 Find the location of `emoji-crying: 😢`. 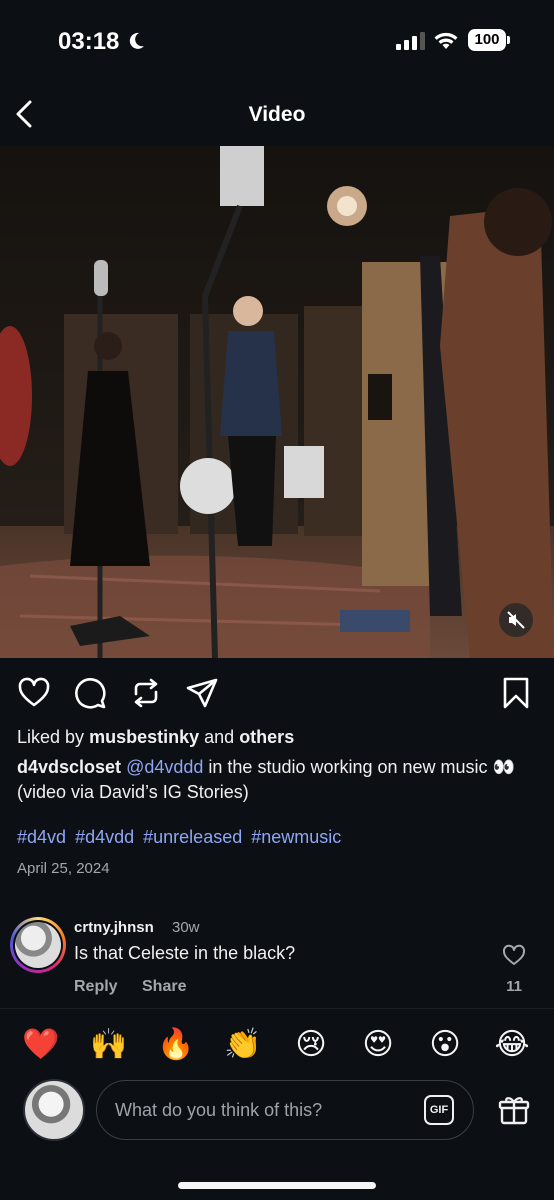

emoji-crying: 😢 is located at coordinates (311, 1045).